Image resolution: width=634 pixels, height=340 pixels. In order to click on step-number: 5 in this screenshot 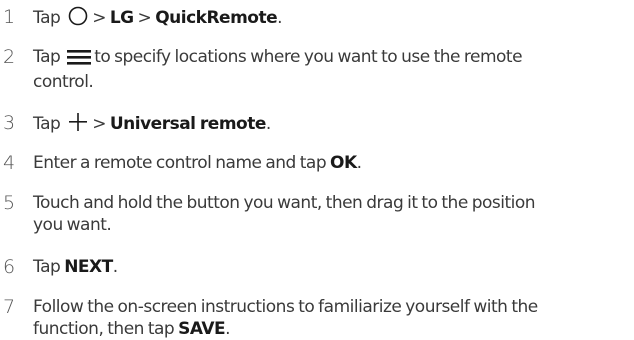, I will do `click(9, 203)`.